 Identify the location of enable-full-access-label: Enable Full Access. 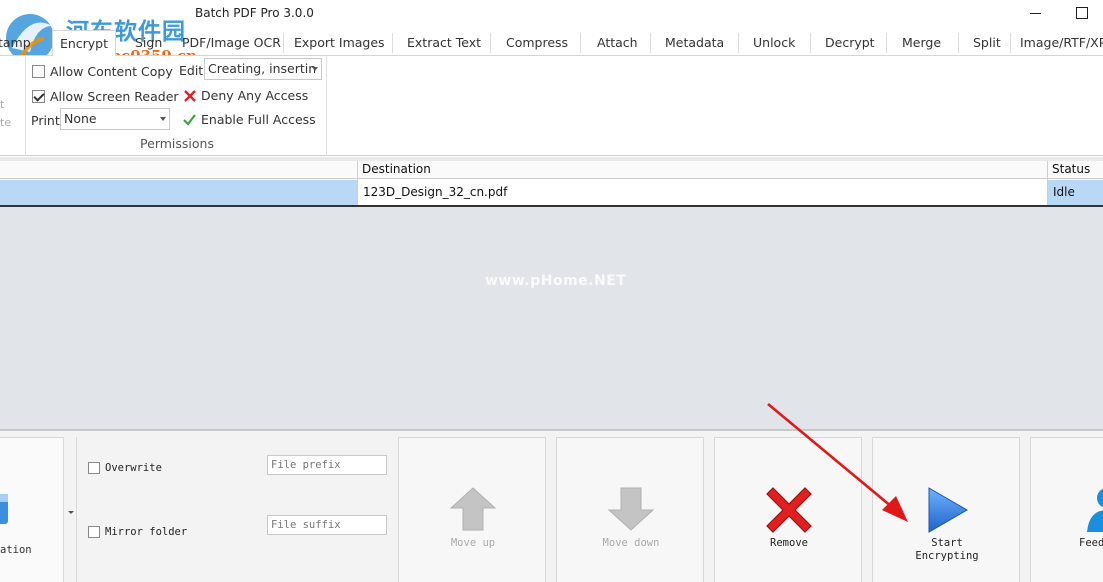
(258, 119).